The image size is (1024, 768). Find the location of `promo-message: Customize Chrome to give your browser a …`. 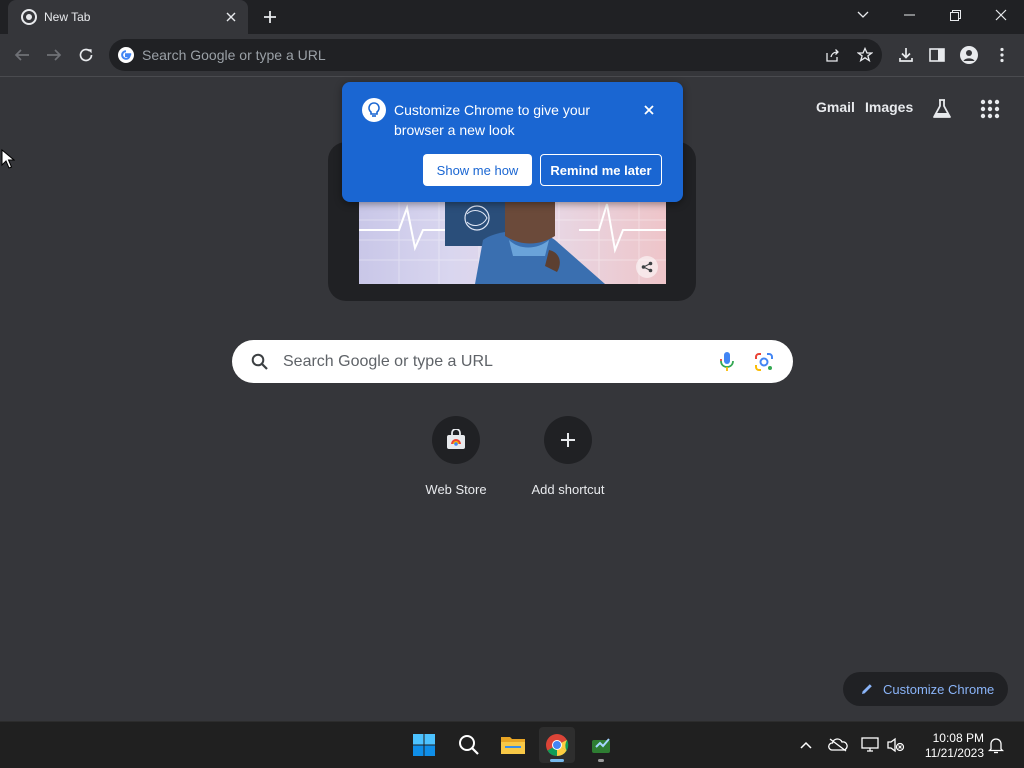

promo-message: Customize Chrome to give your browser a … is located at coordinates (492, 120).